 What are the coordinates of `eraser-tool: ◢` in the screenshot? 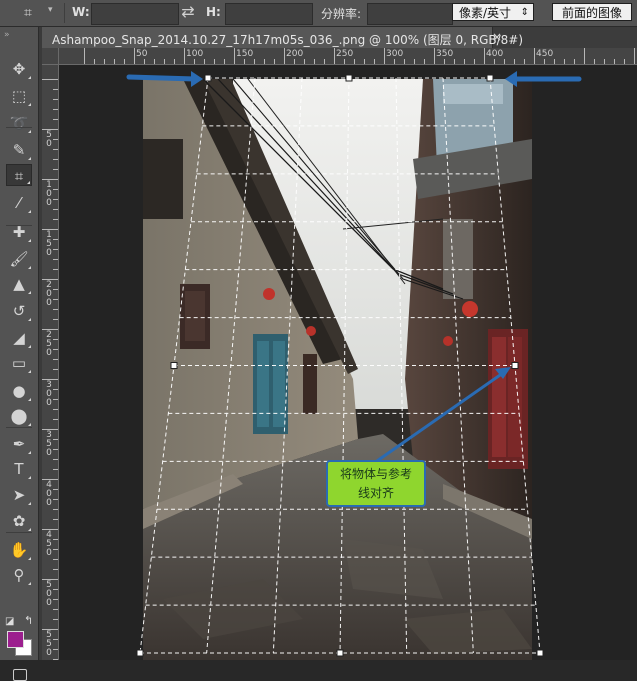 It's located at (19, 338).